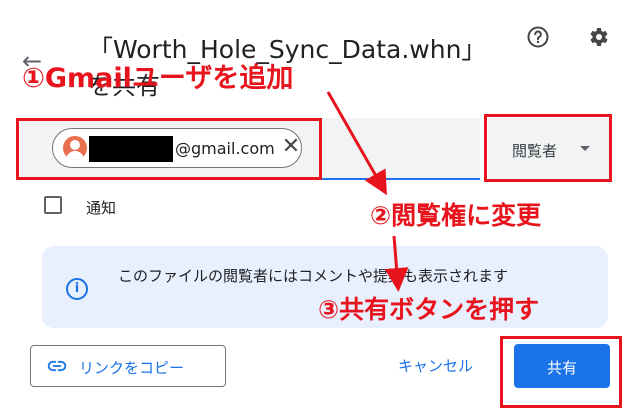 This screenshot has height=416, width=627. What do you see at coordinates (429, 309) in the screenshot?
I see `annotation-step3: ③共有ボタンを押す` at bounding box center [429, 309].